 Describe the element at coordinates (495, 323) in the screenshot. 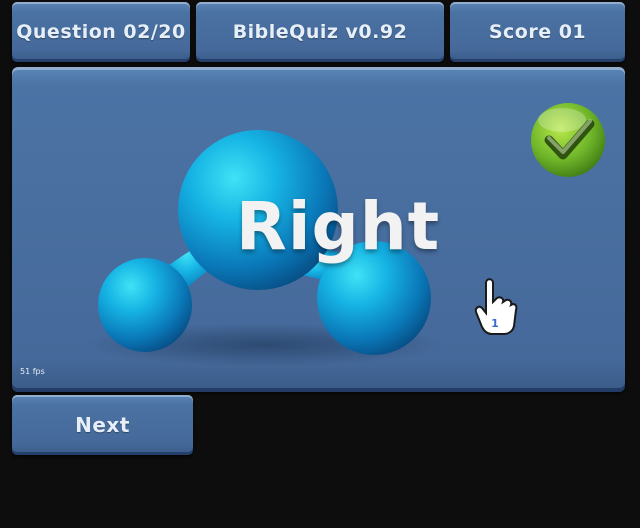

I see `player-number: 1` at that location.